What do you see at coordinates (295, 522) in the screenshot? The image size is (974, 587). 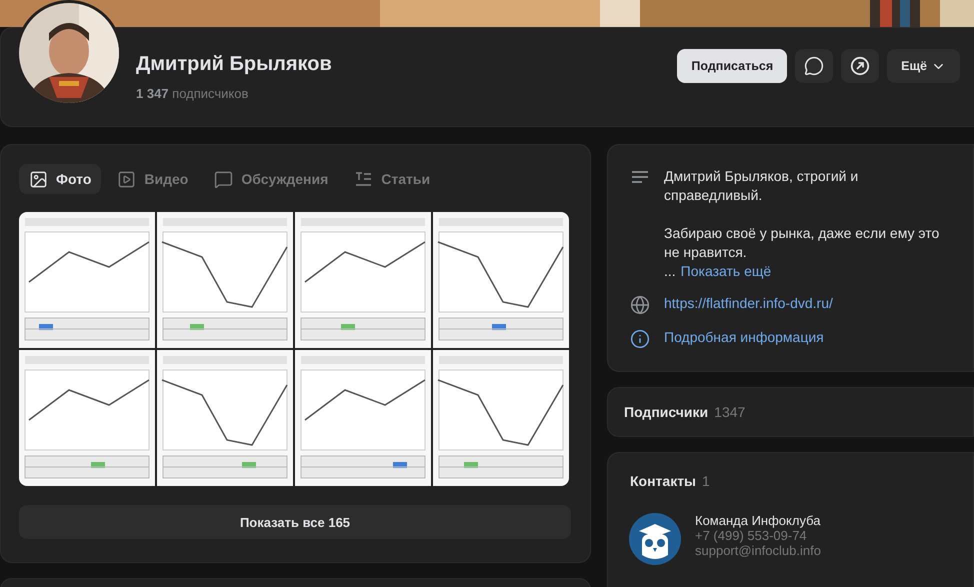 I see `show-all-button: Показать все 165` at bounding box center [295, 522].